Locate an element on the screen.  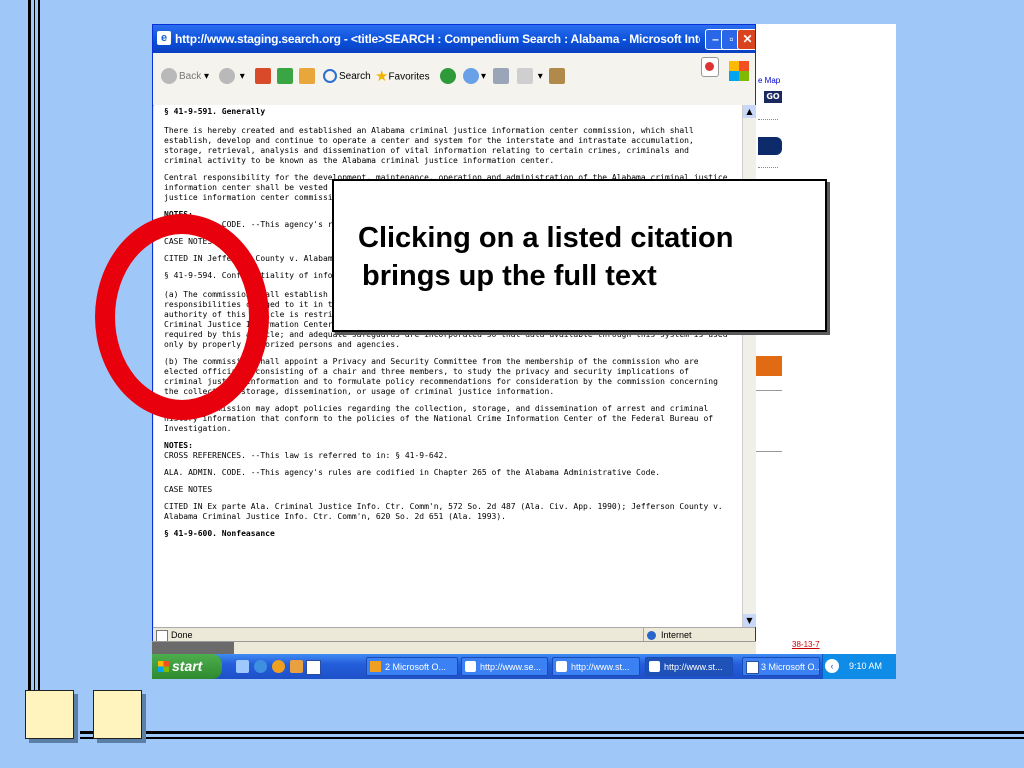
mail-button: ▾ is located at coordinates (474, 77).